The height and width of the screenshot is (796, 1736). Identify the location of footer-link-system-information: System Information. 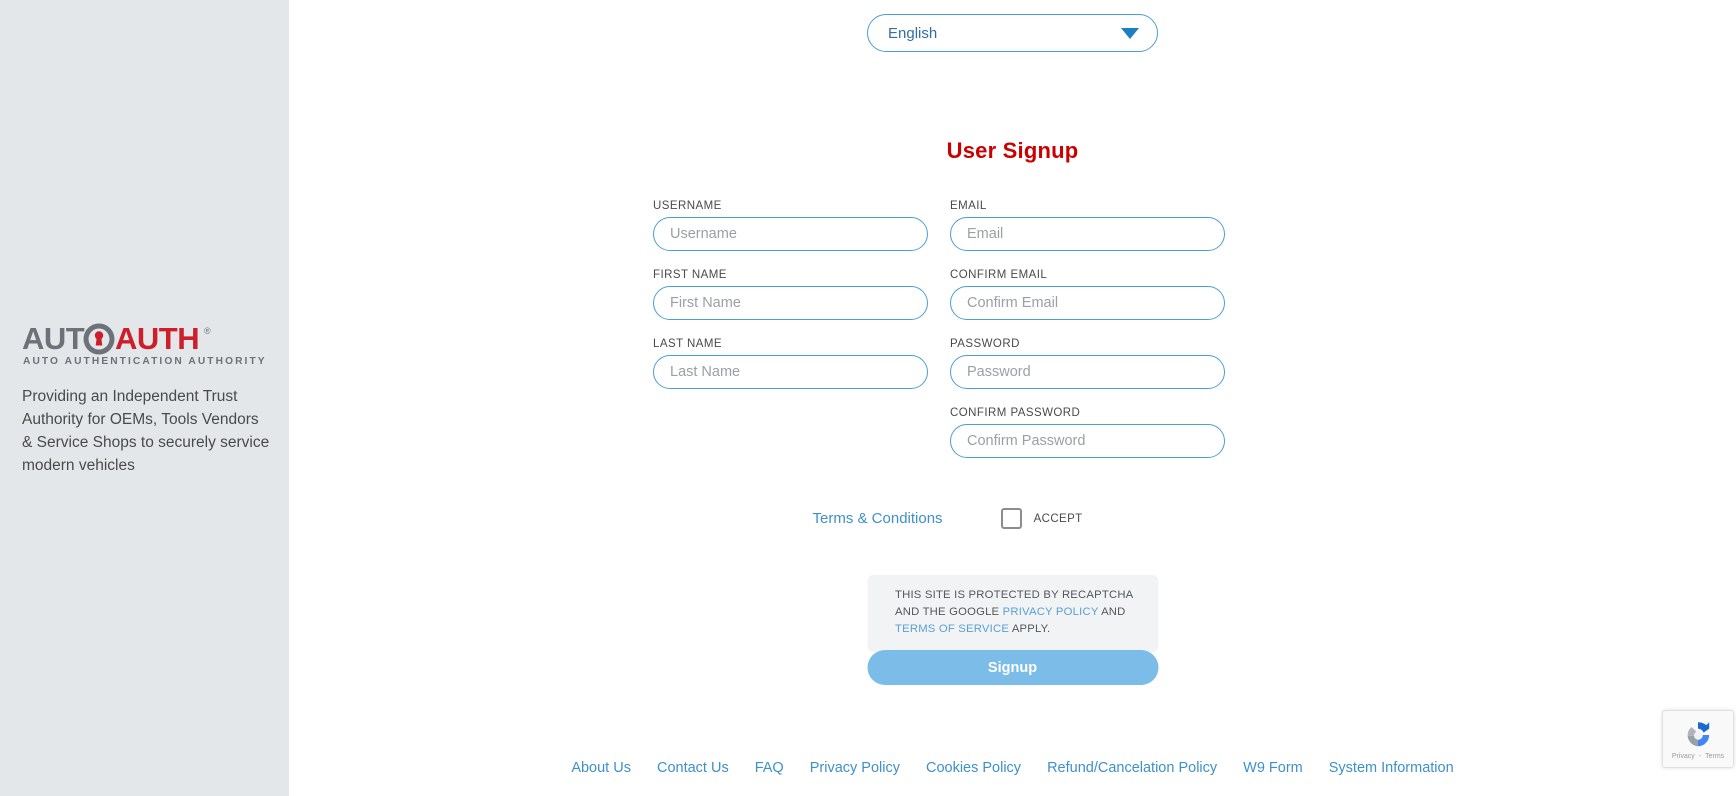
(1391, 768).